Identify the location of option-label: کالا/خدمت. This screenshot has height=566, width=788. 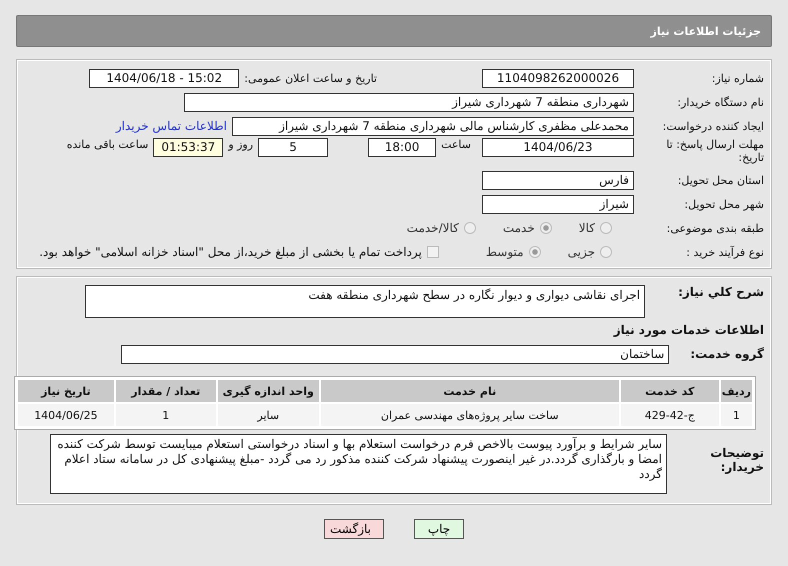
(432, 228).